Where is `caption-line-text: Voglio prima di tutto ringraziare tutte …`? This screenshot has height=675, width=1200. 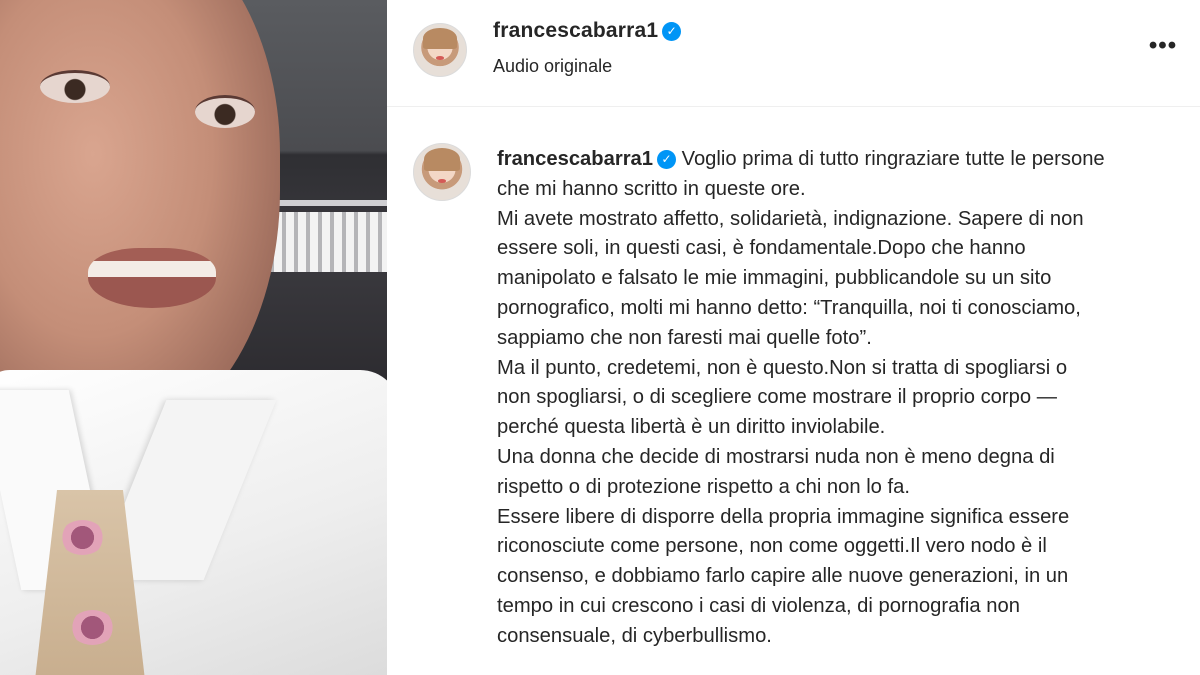
caption-line-text: Voglio prima di tutto ringraziare tutte … is located at coordinates (890, 159).